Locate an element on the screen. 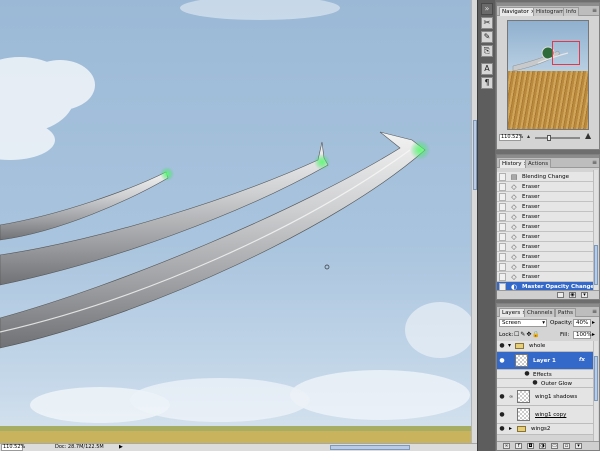 This screenshot has height=451, width=600. history-tabs: History × Actions is located at coordinates (548, 163).